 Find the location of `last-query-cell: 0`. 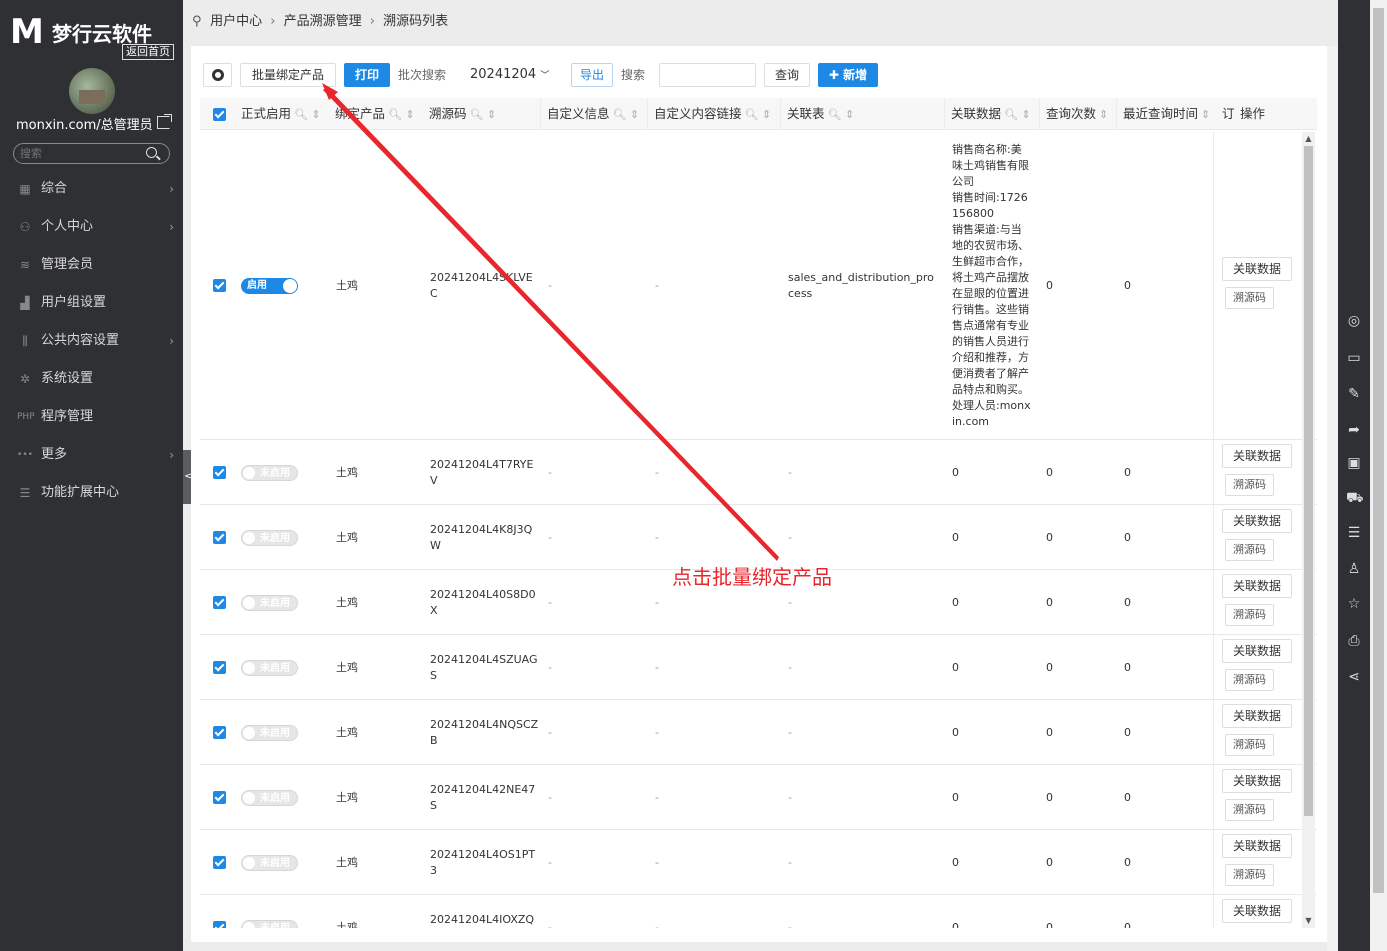

last-query-cell: 0 is located at coordinates (1127, 797).